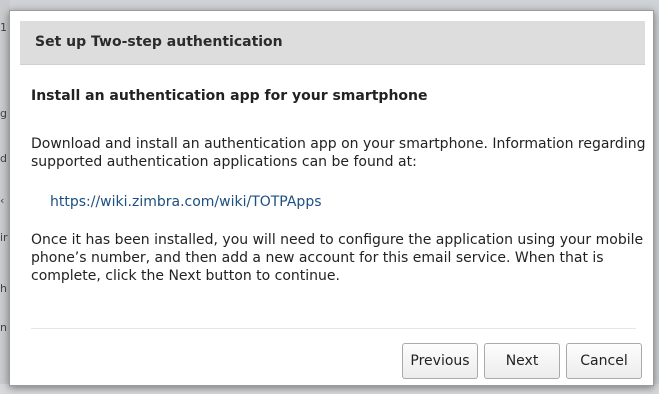  What do you see at coordinates (3, 327) in the screenshot?
I see `background-fragment: n` at bounding box center [3, 327].